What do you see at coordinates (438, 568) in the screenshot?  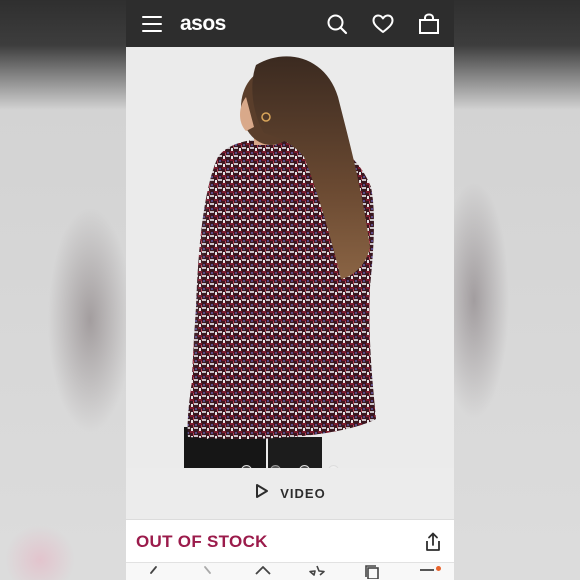 I see `notification-badge` at bounding box center [438, 568].